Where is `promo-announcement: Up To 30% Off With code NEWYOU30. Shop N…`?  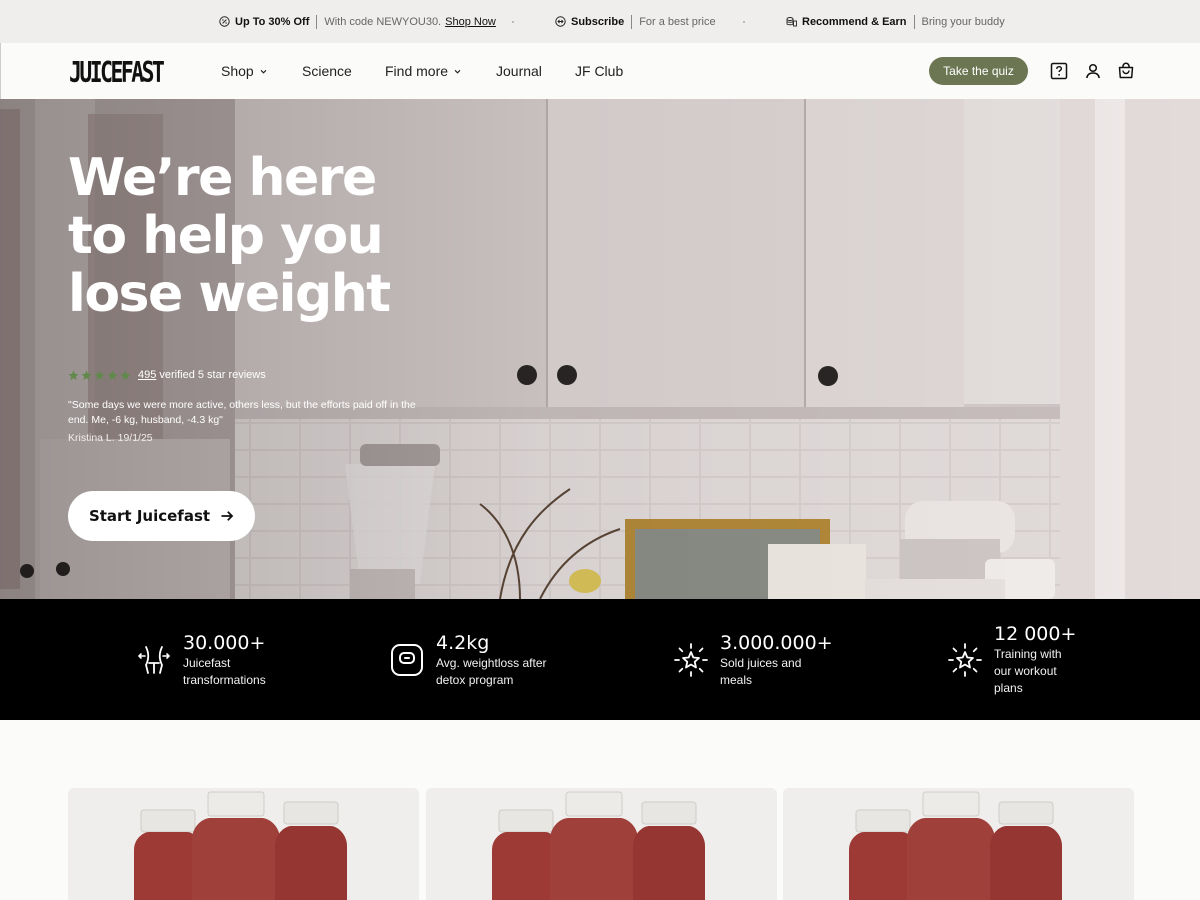
promo-announcement: Up To 30% Off With code NEWYOU30. Shop N… is located at coordinates (357, 21).